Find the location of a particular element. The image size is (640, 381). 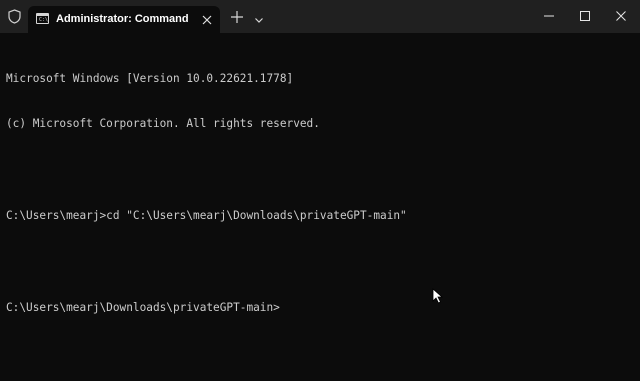

maximize-icon is located at coordinates (585, 16).